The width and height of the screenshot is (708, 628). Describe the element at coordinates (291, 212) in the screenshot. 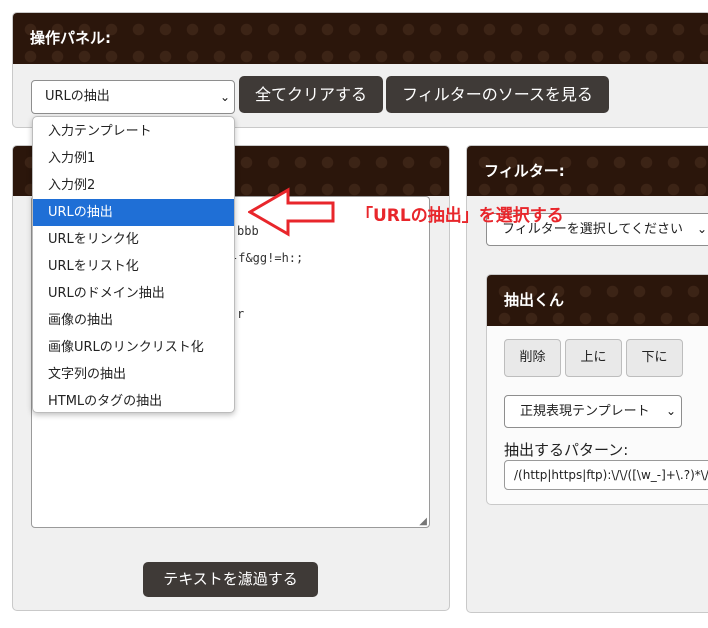

I see `left-arrow-icon` at that location.